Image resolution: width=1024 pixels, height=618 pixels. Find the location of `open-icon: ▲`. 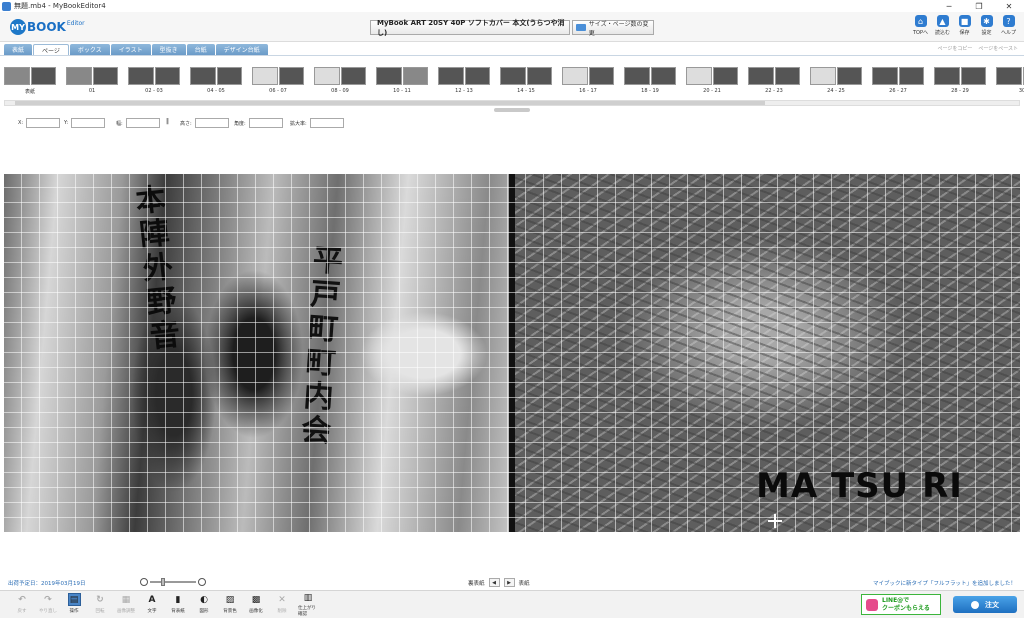

open-icon: ▲ is located at coordinates (942, 21).